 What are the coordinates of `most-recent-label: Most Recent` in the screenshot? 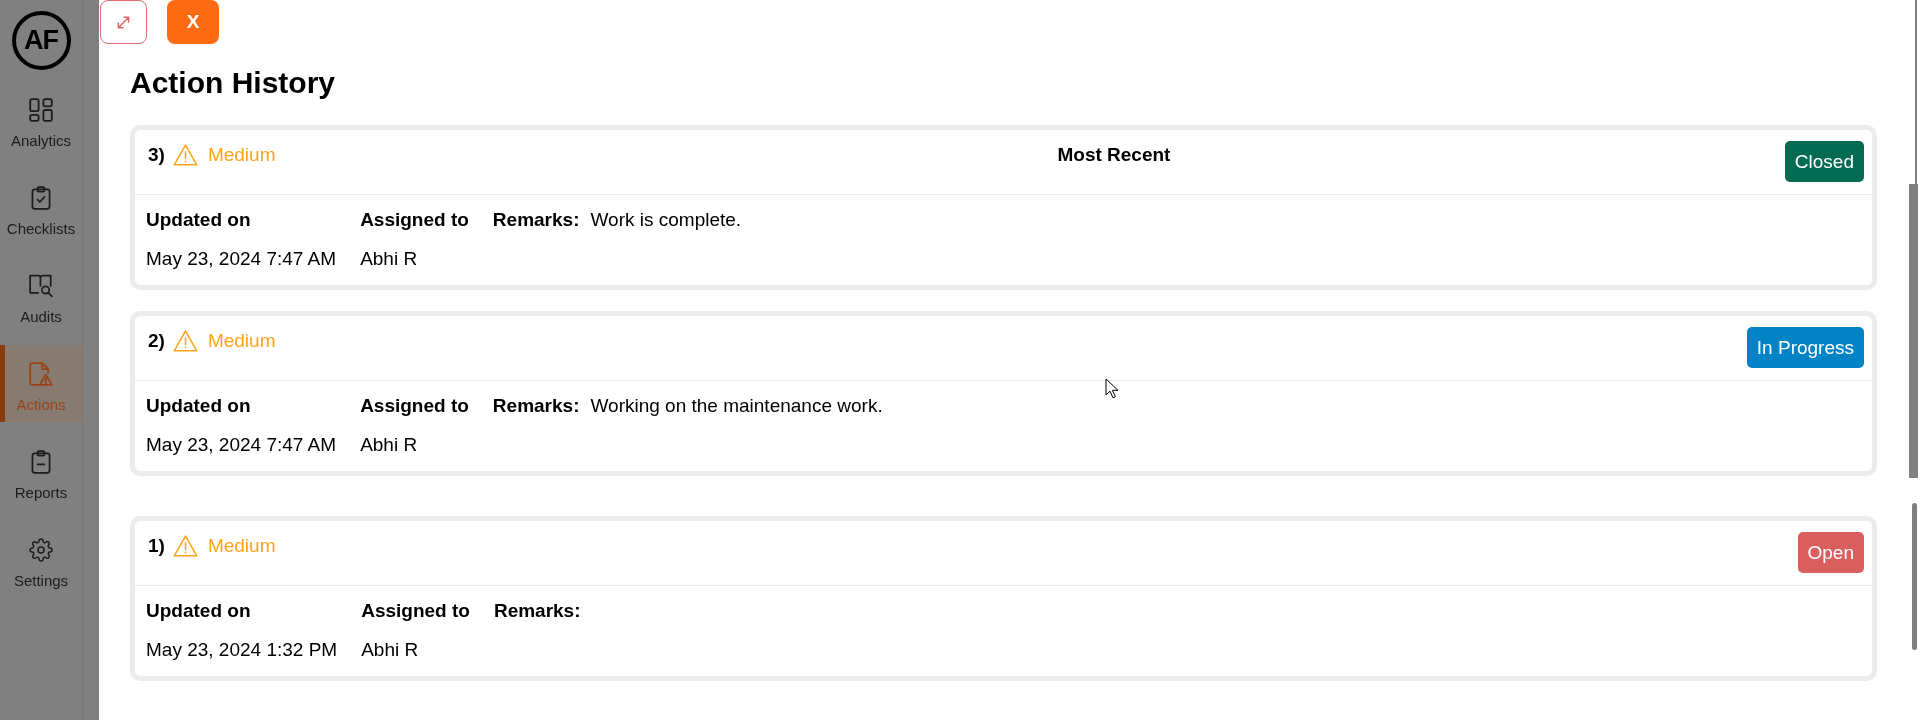 It's located at (1114, 155).